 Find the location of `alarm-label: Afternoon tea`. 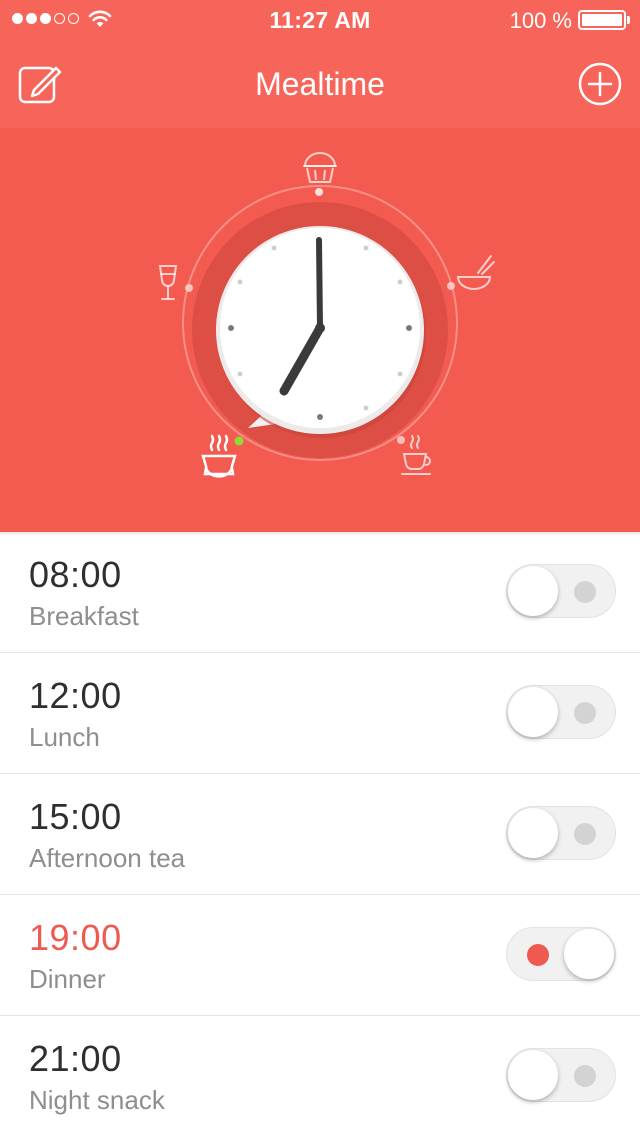

alarm-label: Afternoon tea is located at coordinates (107, 858).